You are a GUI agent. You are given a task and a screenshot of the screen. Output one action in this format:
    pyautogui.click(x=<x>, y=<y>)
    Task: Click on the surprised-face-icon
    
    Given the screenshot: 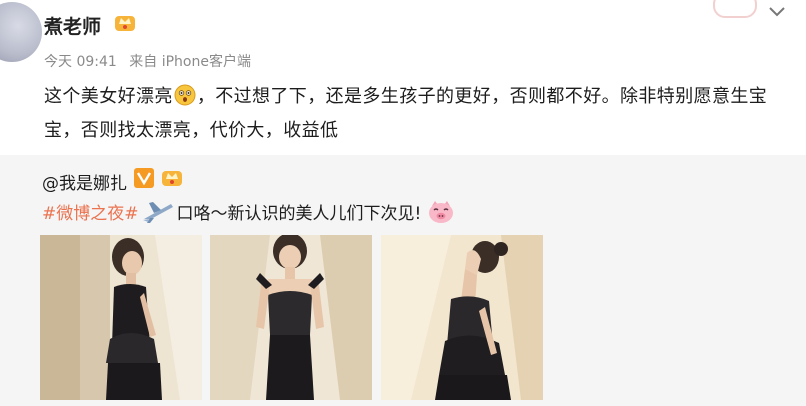 What is the action you would take?
    pyautogui.click(x=185, y=95)
    